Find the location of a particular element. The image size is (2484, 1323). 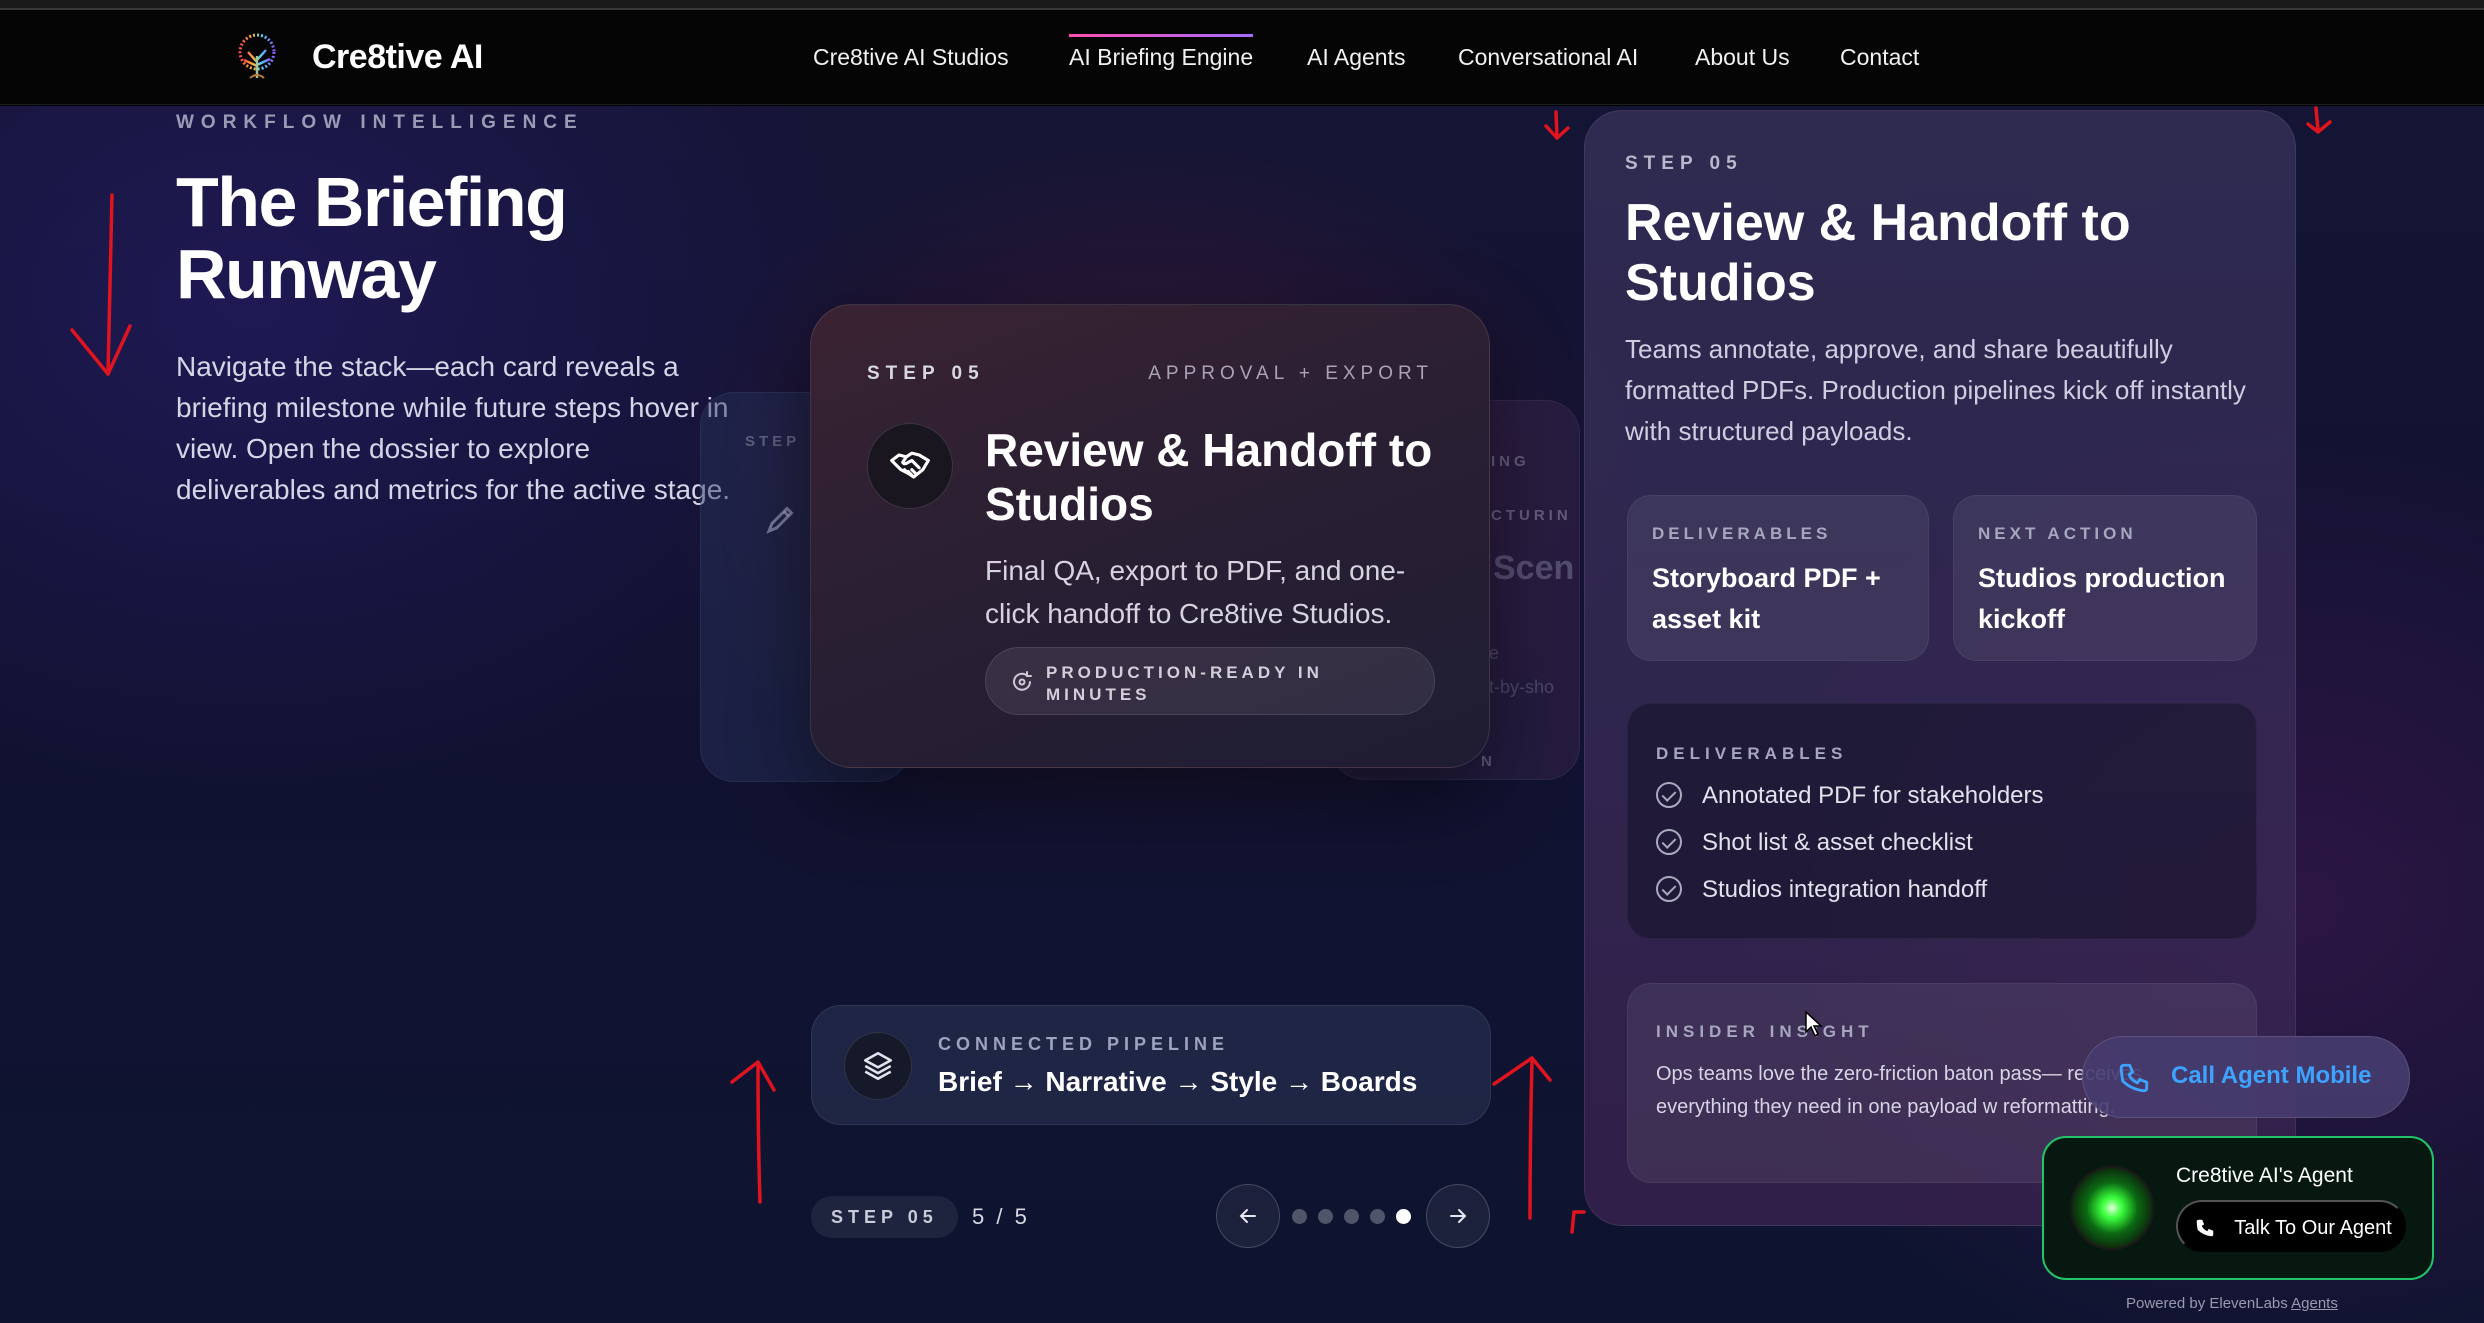

pipeline-flow: Brief → Narrative → Style → Boards is located at coordinates (1178, 1081).